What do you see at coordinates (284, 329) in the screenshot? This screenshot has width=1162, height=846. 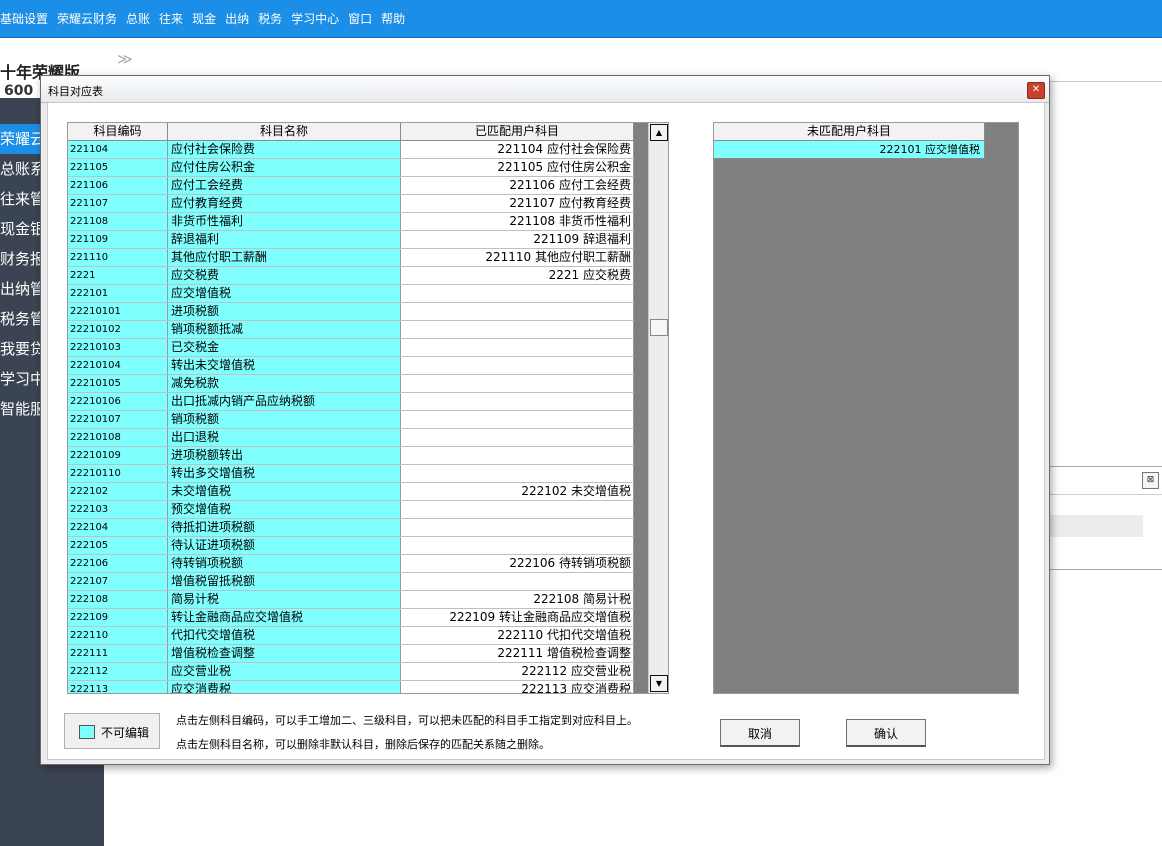 I see `account-name-cell: 销项税额抵减` at bounding box center [284, 329].